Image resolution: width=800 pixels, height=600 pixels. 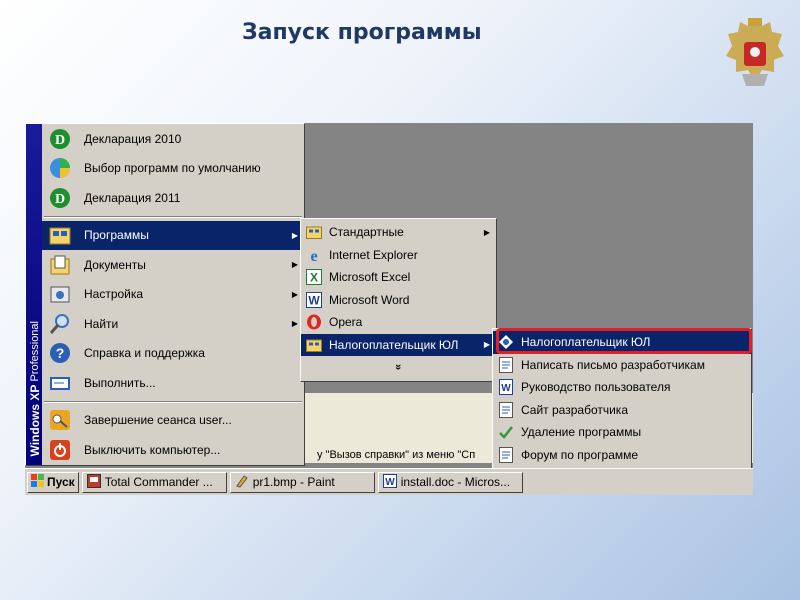 I want to click on default-programs-icon, so click(x=60, y=168).